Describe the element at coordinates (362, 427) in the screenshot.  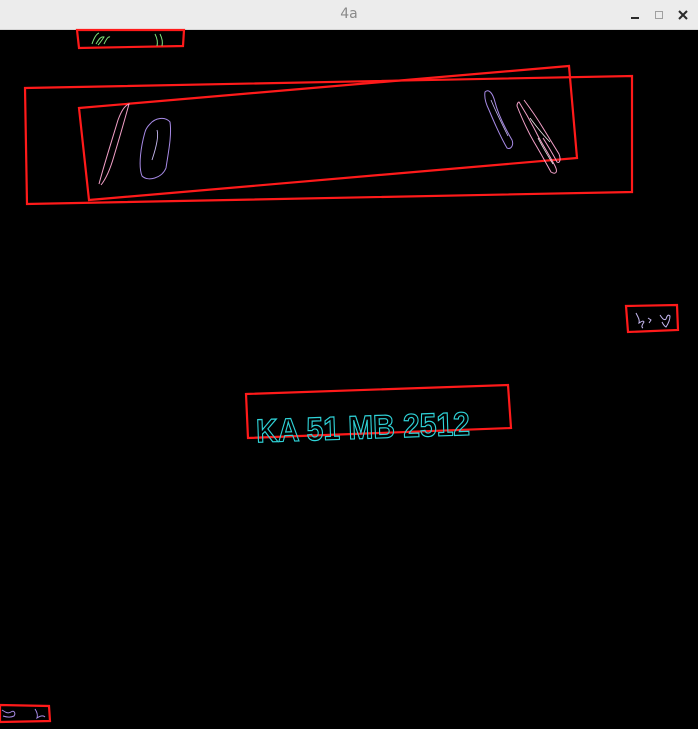
I see `license-plate-text: KA 51 MB 2512` at that location.